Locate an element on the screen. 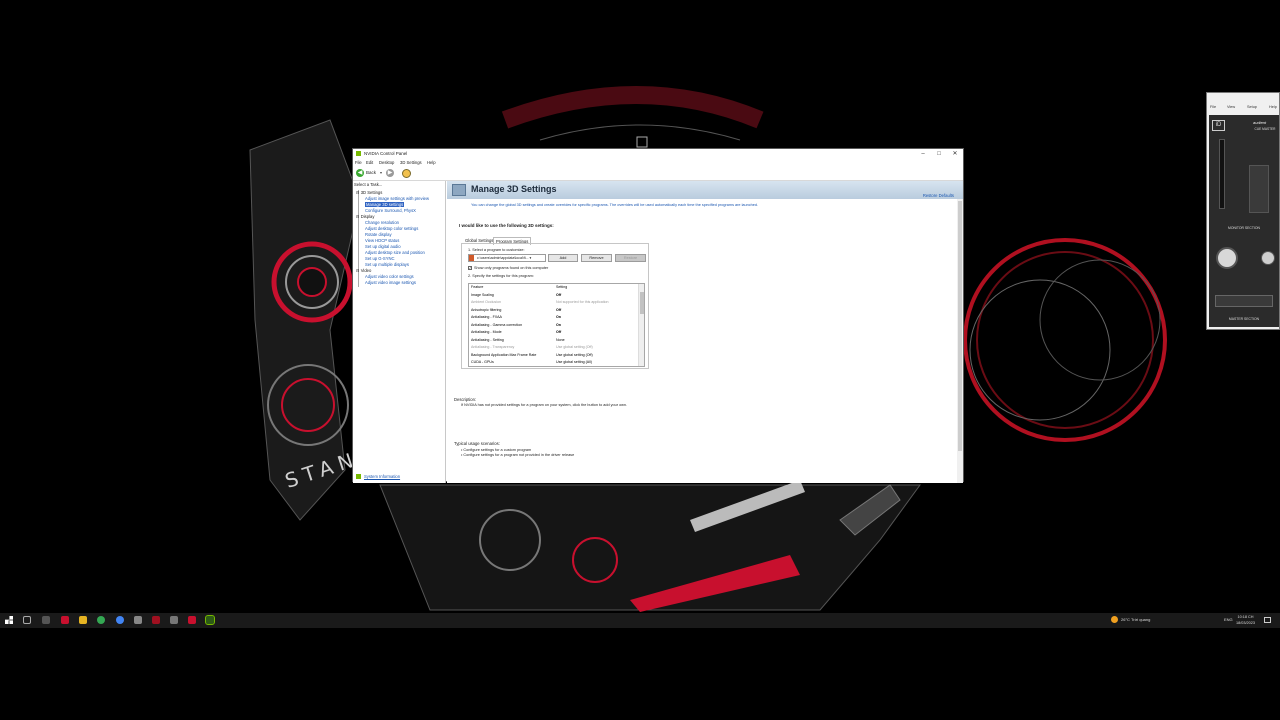 The width and height of the screenshot is (1280, 720). grid-feature: Image Scaling is located at coordinates (482, 294).